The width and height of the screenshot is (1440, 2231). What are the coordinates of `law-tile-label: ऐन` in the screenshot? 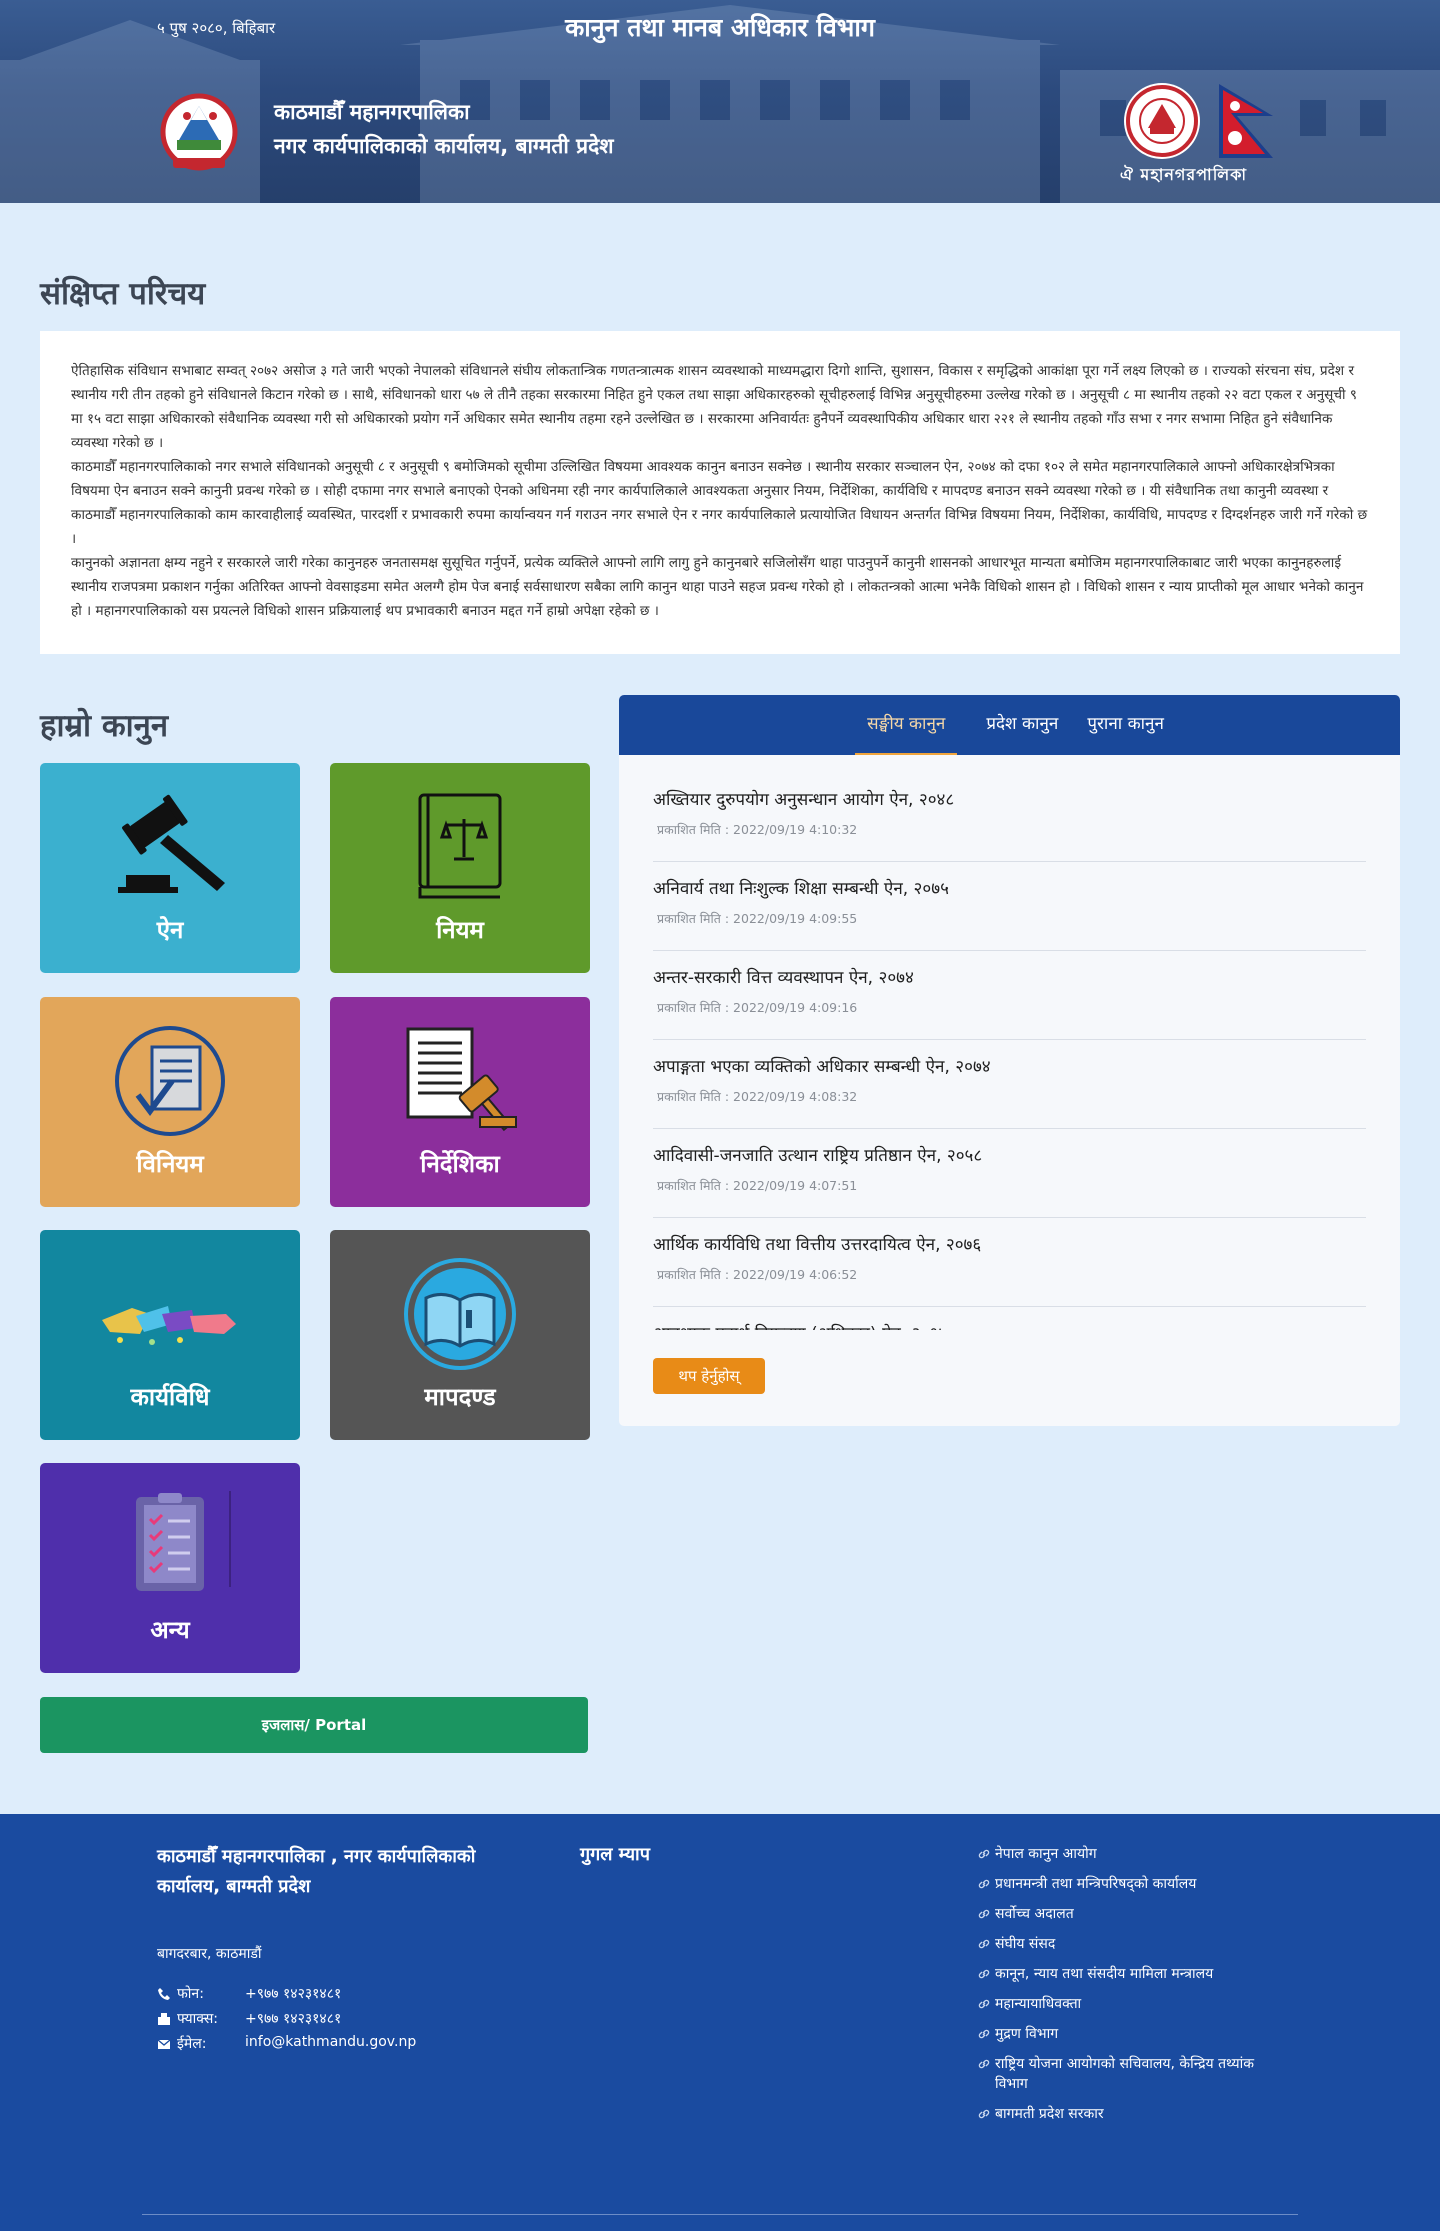 It's located at (170, 930).